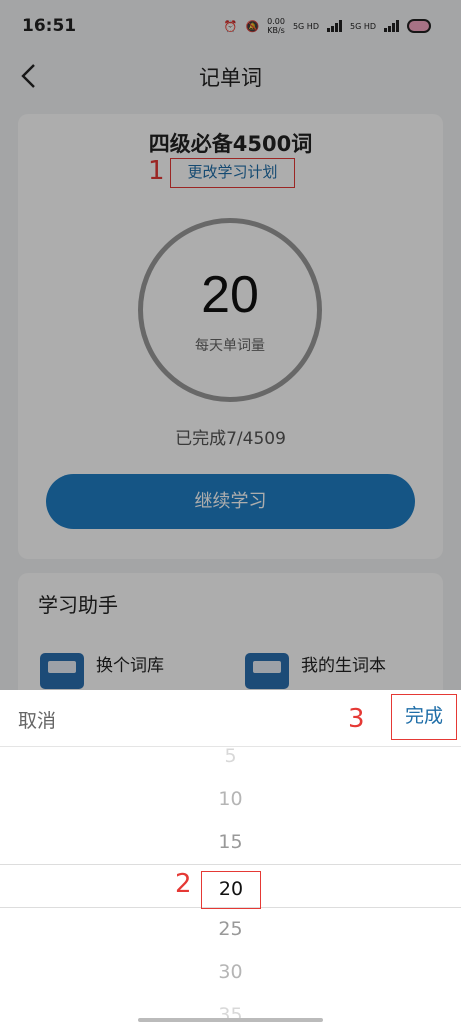 The width and height of the screenshot is (461, 1024). Describe the element at coordinates (230, 1020) in the screenshot. I see `home-indicator` at that location.